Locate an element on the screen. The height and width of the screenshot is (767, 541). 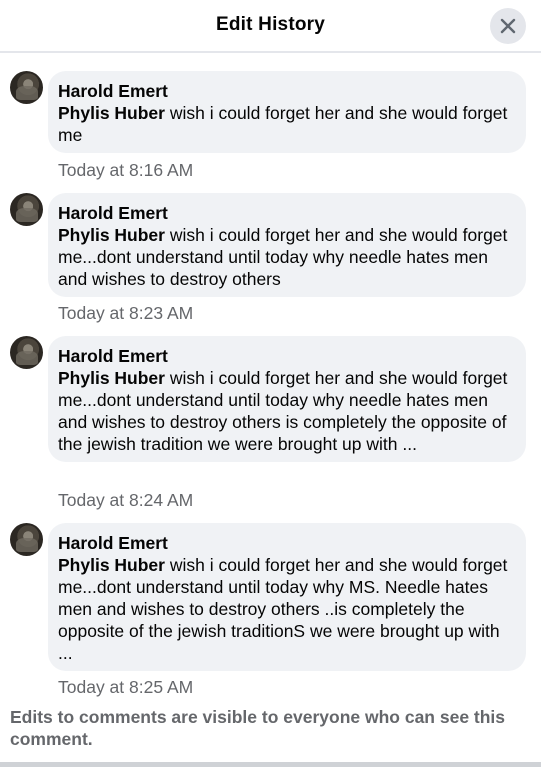
dialog-title: Edit History is located at coordinates (270, 24).